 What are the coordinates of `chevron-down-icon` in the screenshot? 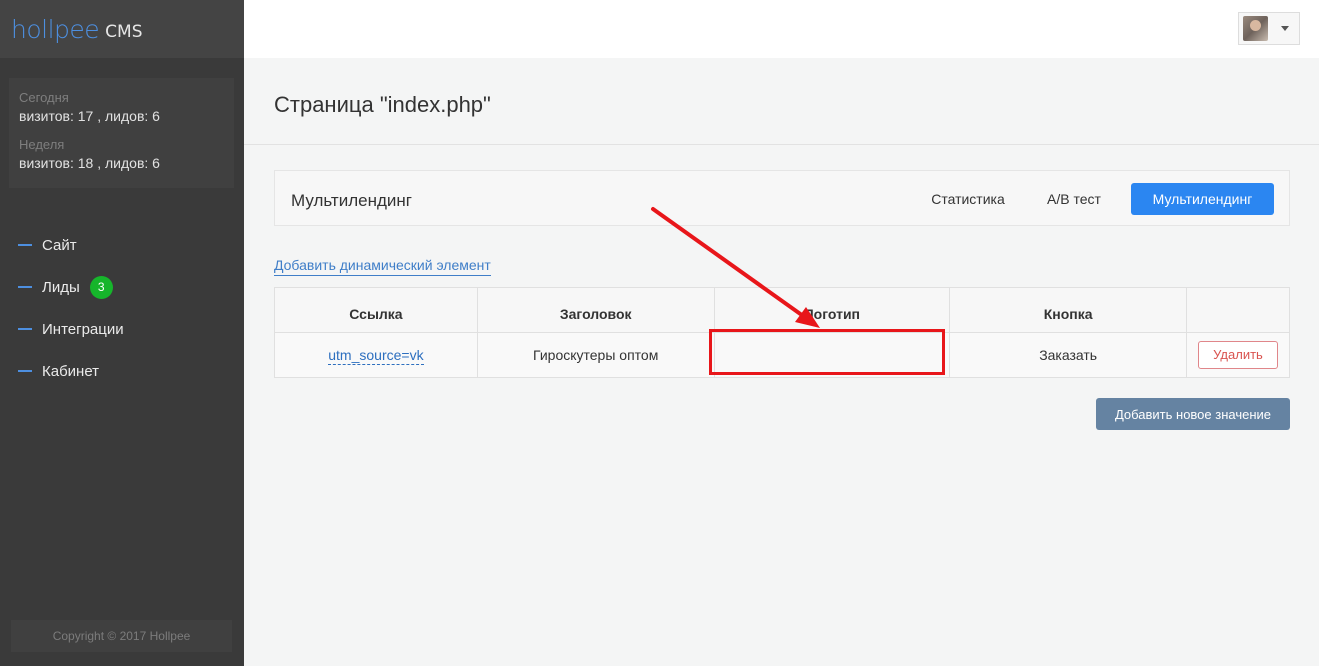 It's located at (1285, 28).